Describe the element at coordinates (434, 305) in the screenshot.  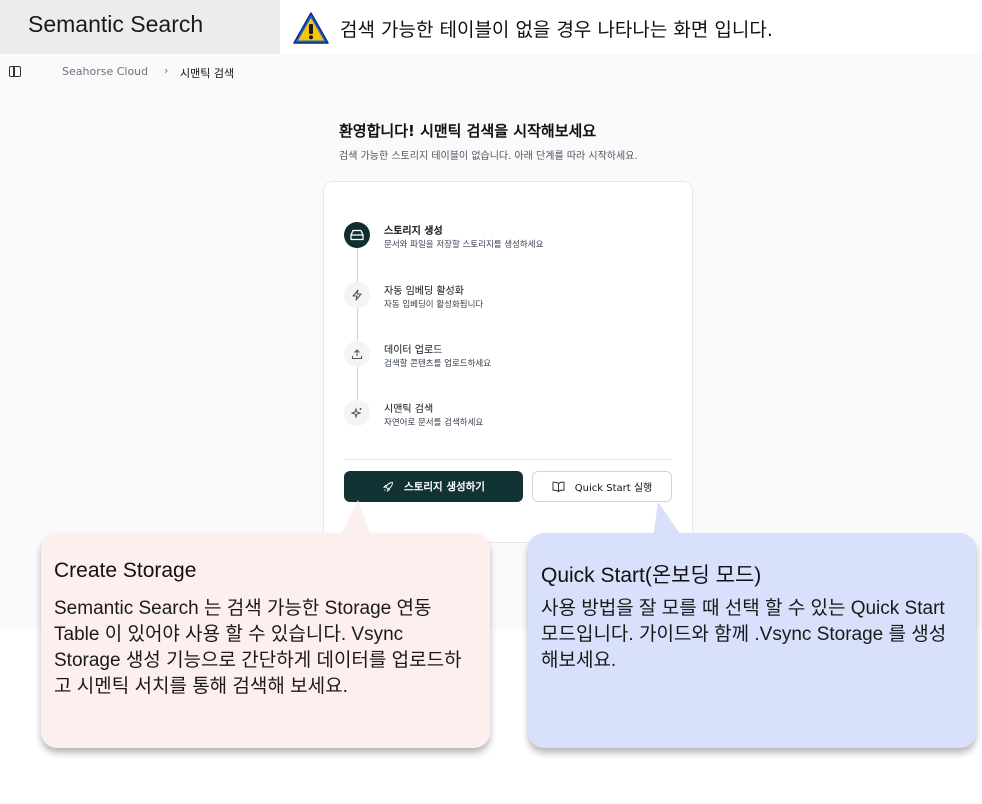
I see `step-desc: 자동 임베딩이 활성화됩니다` at that location.